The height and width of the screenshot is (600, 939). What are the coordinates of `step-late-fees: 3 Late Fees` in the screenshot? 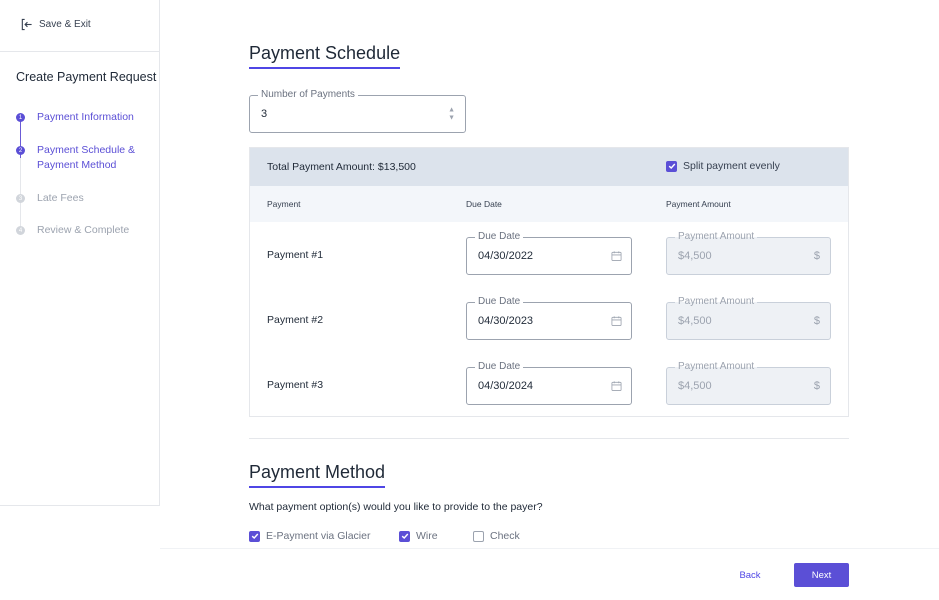 It's located at (76, 198).